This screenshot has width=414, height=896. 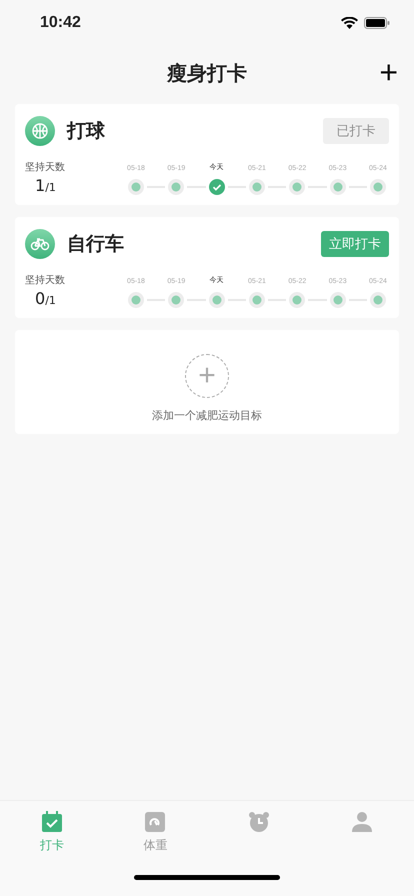 What do you see at coordinates (259, 822) in the screenshot?
I see `alarm-clock-icon` at bounding box center [259, 822].